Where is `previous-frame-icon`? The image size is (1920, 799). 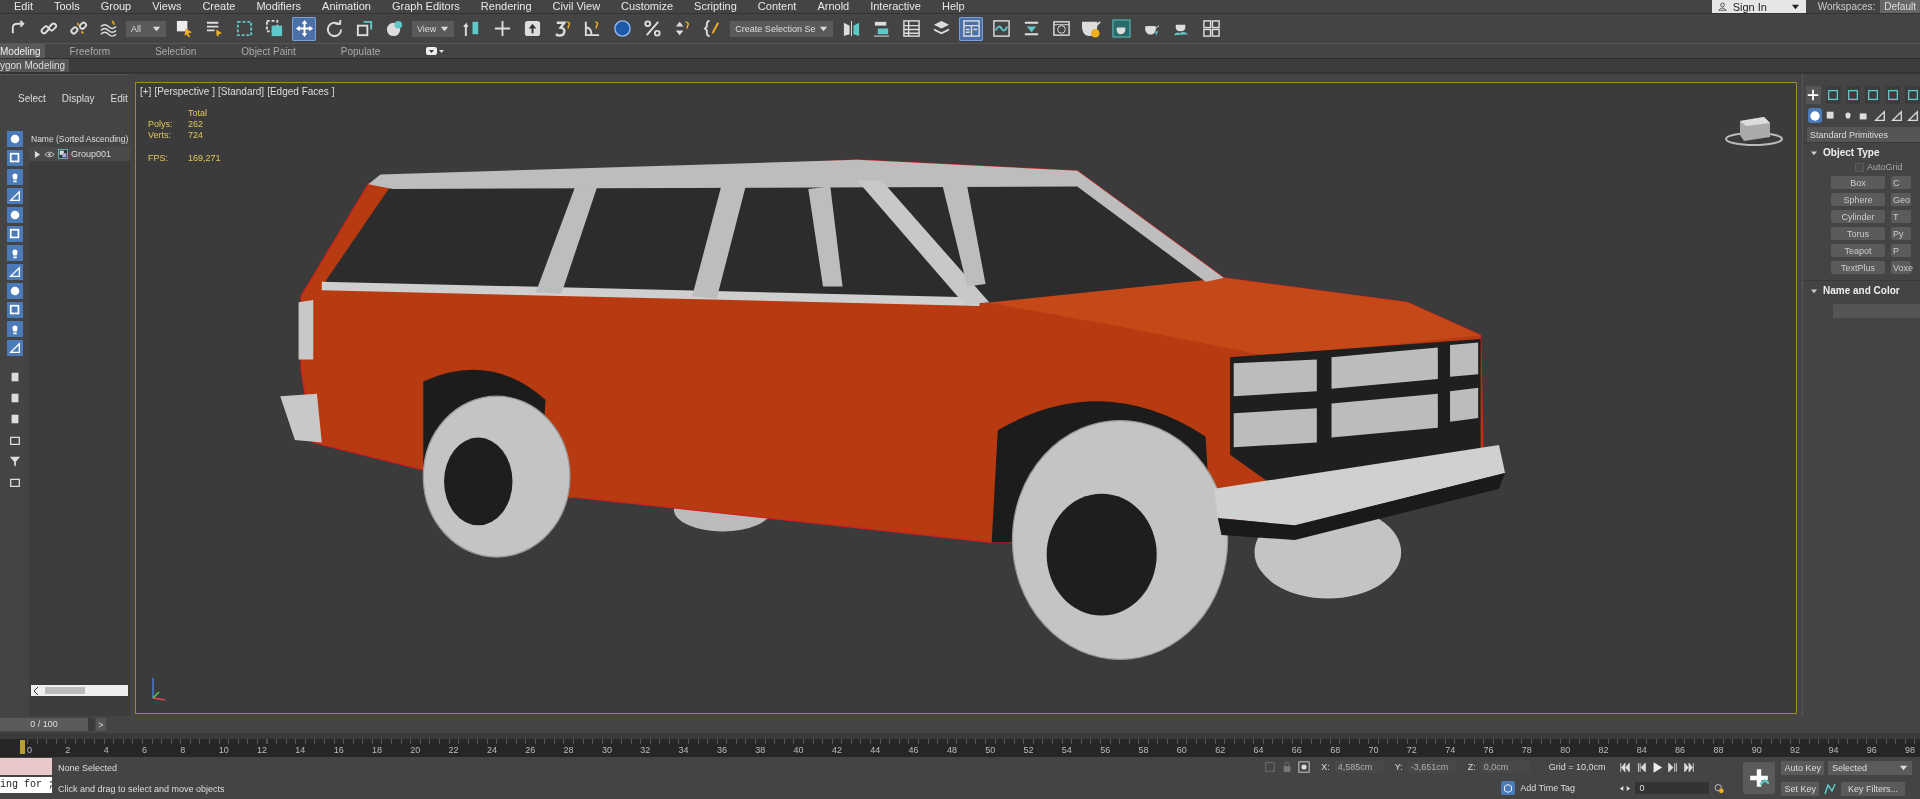
previous-frame-icon is located at coordinates (1641, 767).